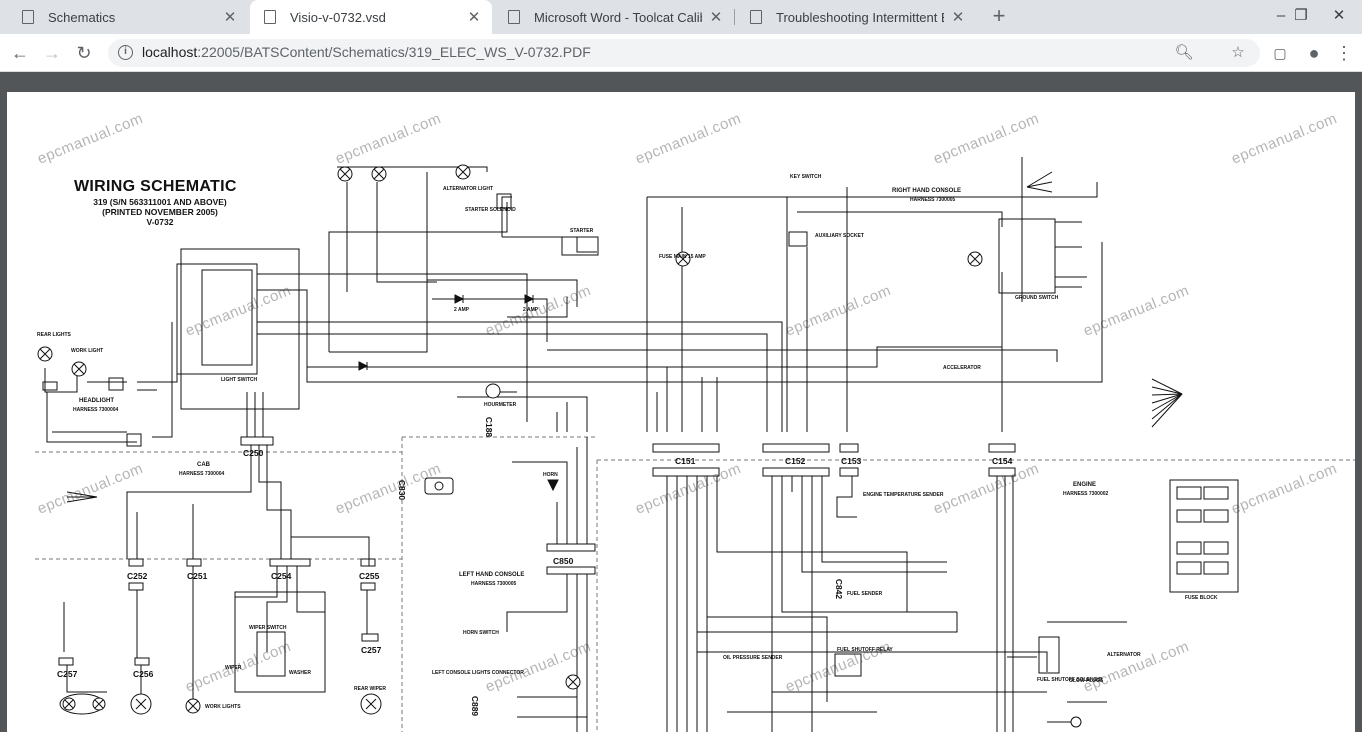 This screenshot has height=732, width=1362. Describe the element at coordinates (734, 17) in the screenshot. I see `tab-separator` at that location.